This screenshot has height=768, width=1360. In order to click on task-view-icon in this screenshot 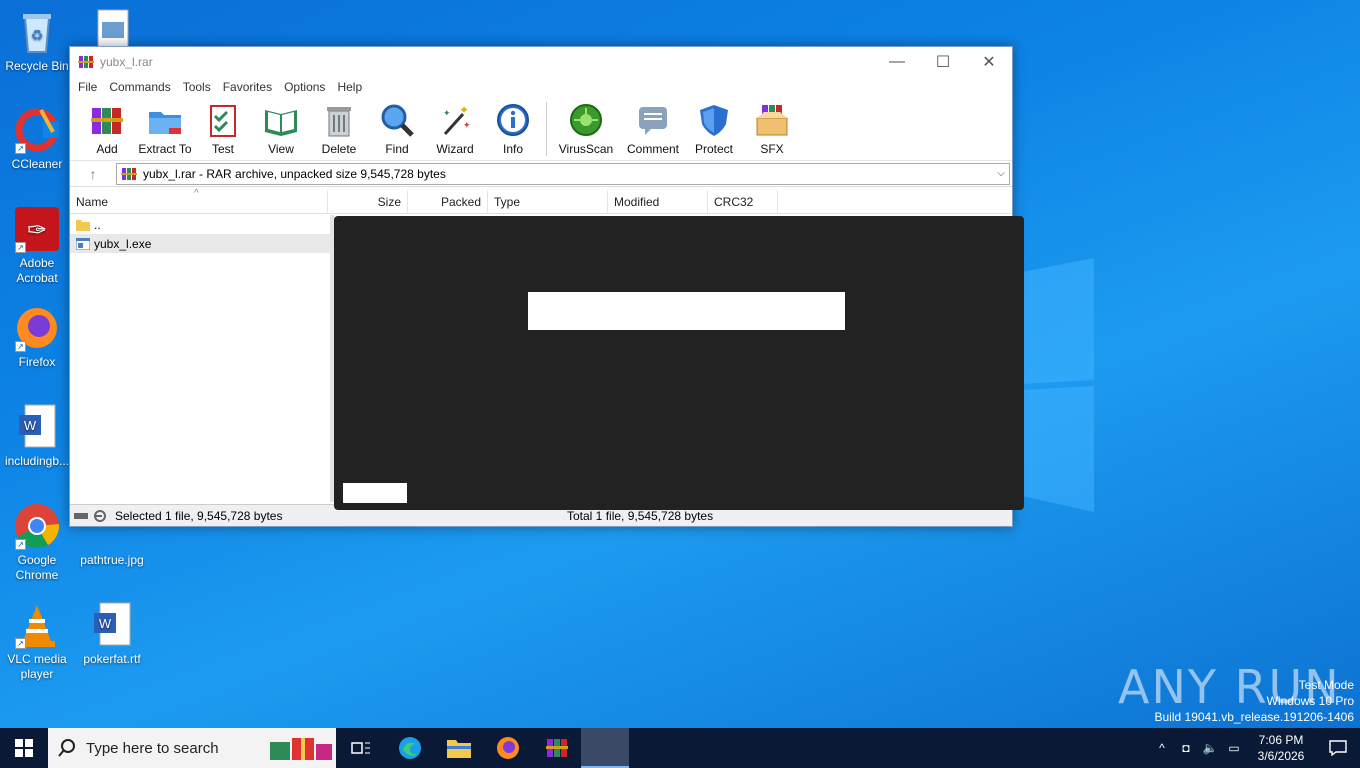, I will do `click(360, 748)`.